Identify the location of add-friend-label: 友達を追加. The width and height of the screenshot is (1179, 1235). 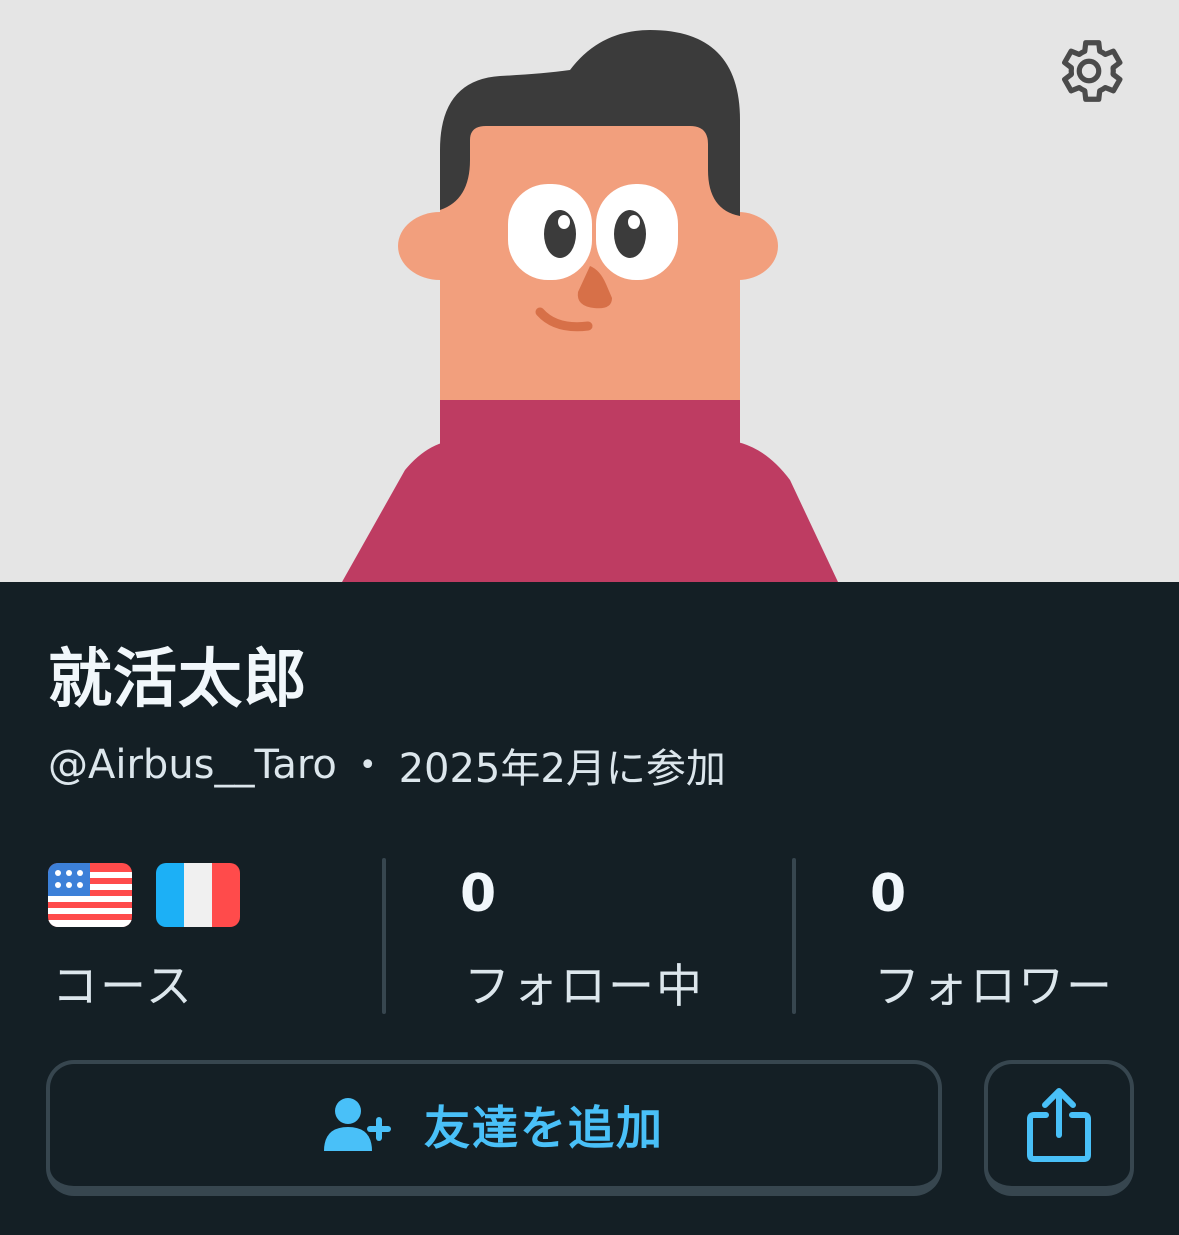
(544, 1128).